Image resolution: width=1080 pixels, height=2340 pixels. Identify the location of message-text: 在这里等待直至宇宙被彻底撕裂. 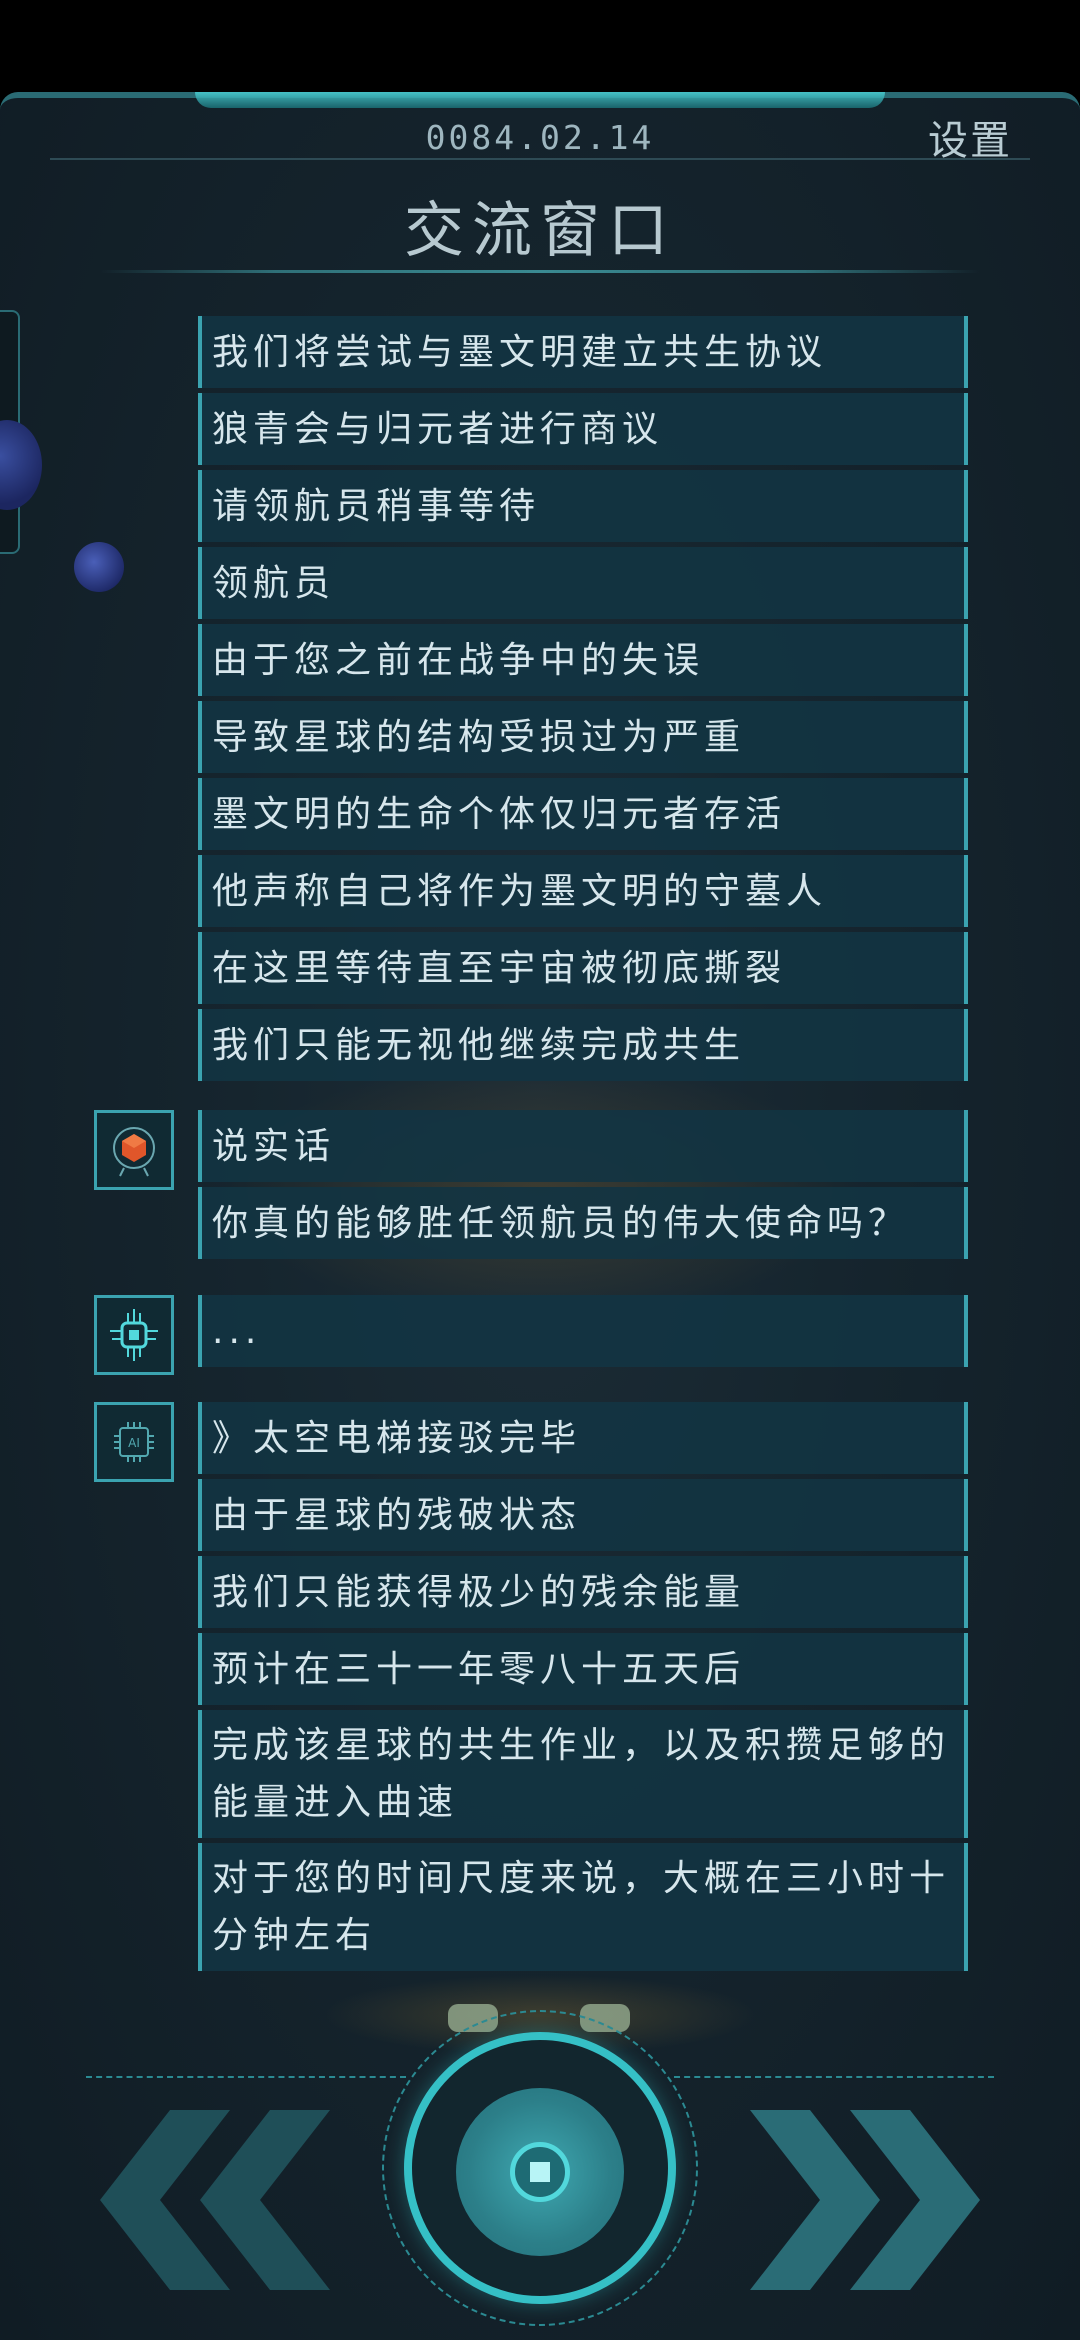
(499, 968).